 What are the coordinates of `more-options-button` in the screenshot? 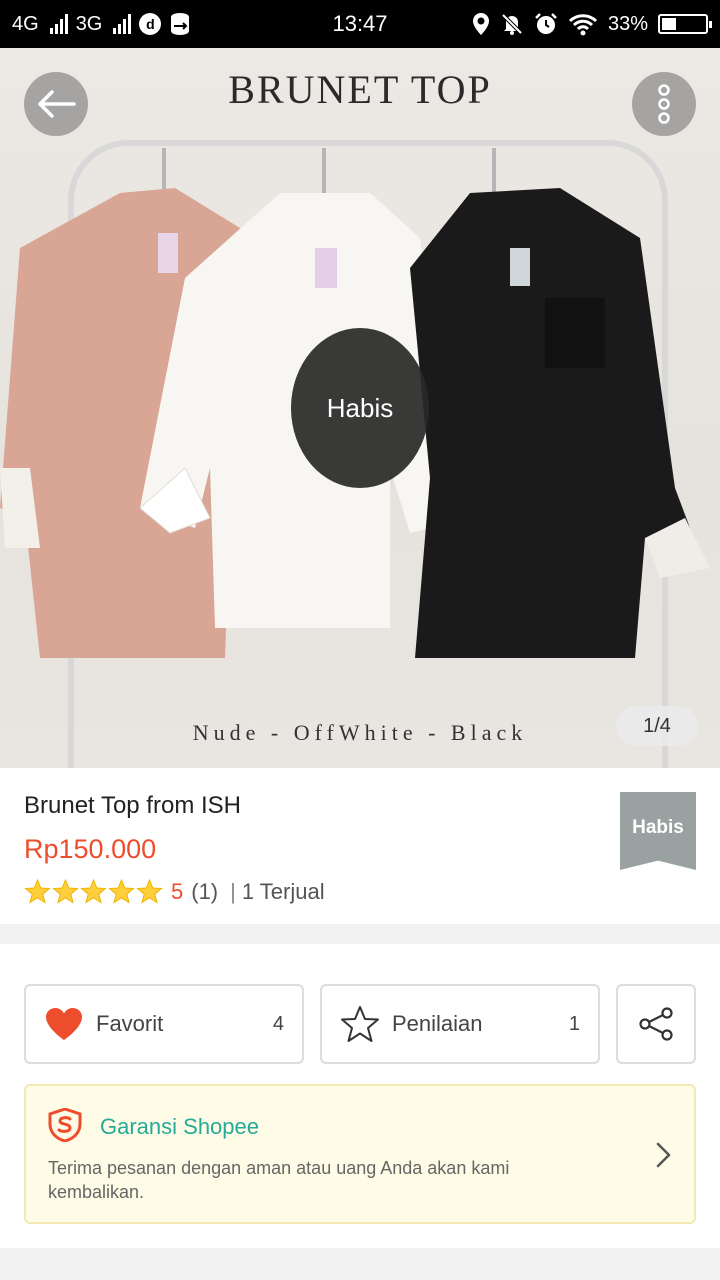 It's located at (664, 104).